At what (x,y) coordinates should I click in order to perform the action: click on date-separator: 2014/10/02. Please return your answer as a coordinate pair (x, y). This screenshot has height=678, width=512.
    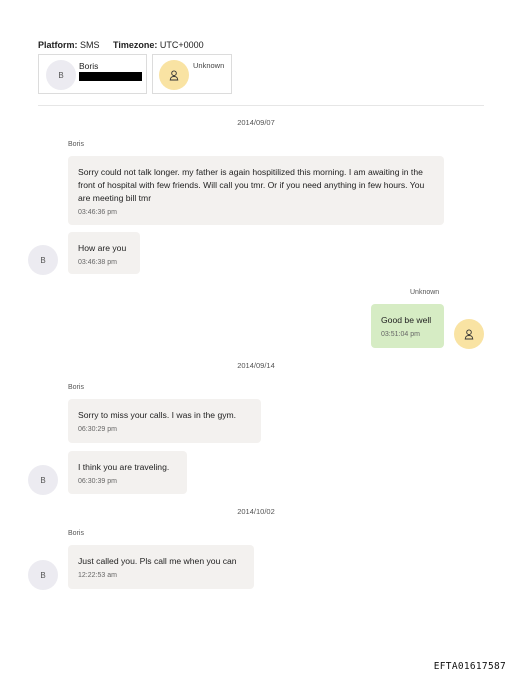
    Looking at the image, I should click on (256, 511).